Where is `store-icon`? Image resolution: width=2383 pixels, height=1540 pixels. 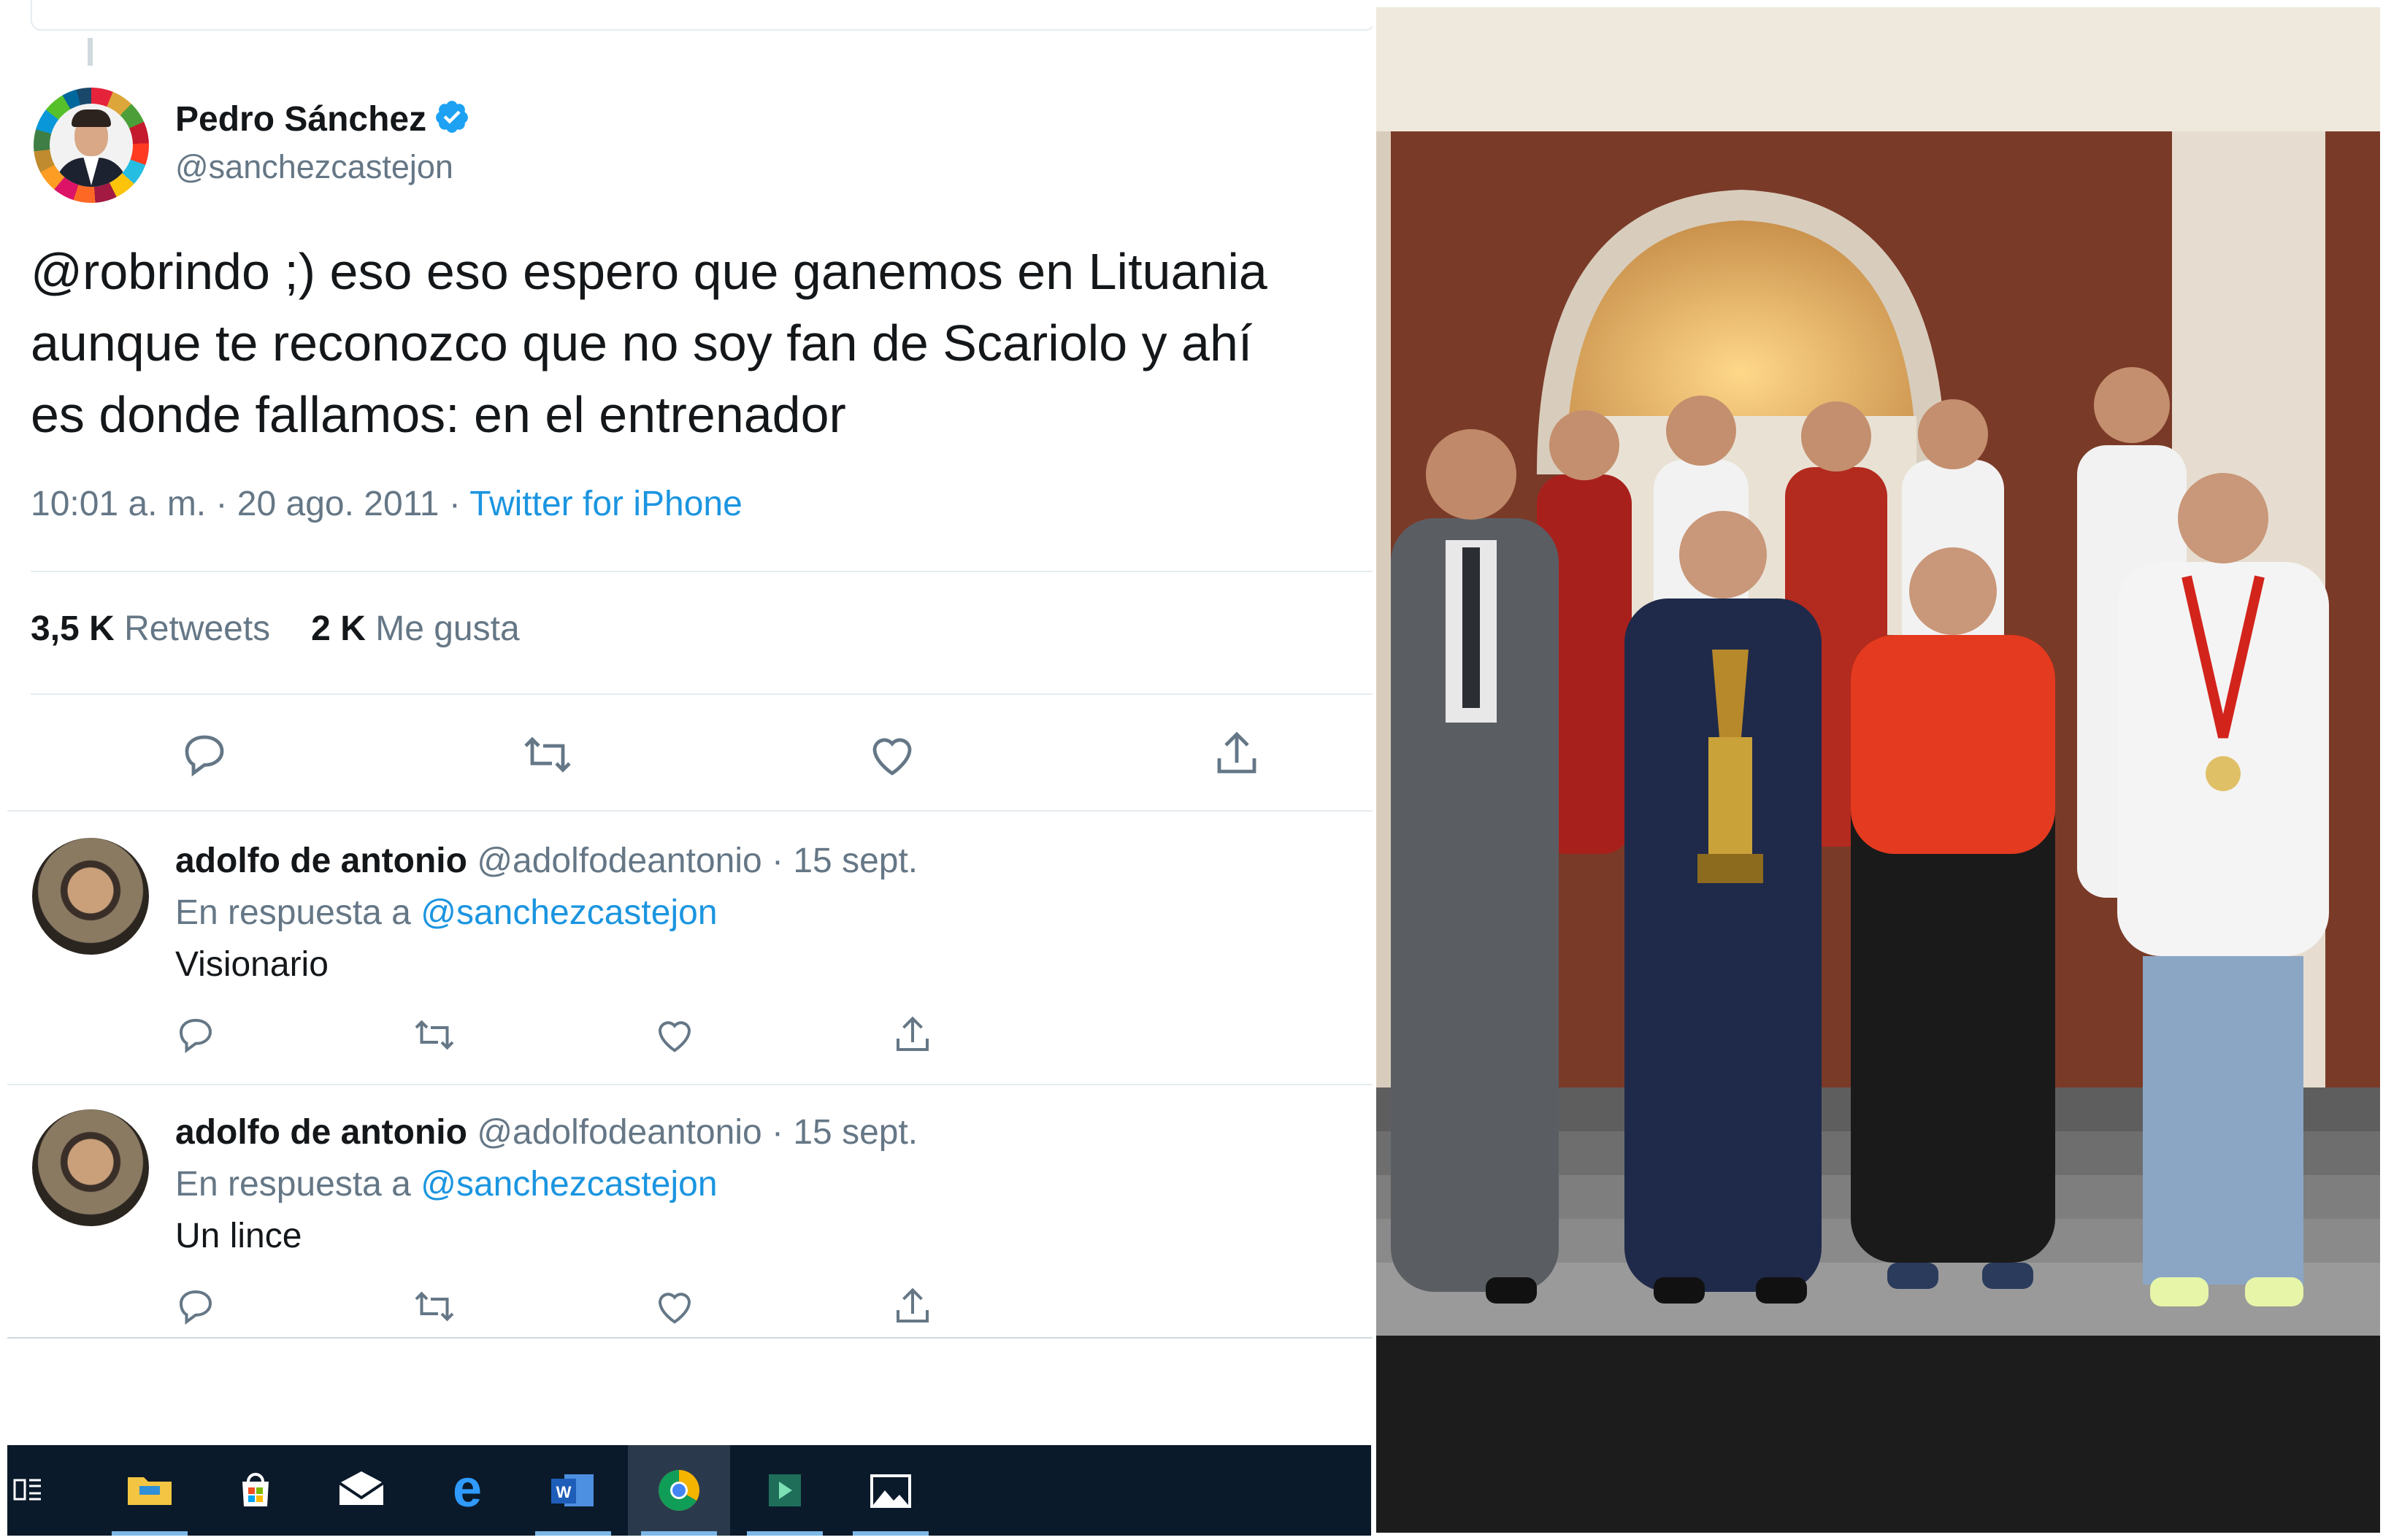 store-icon is located at coordinates (256, 1490).